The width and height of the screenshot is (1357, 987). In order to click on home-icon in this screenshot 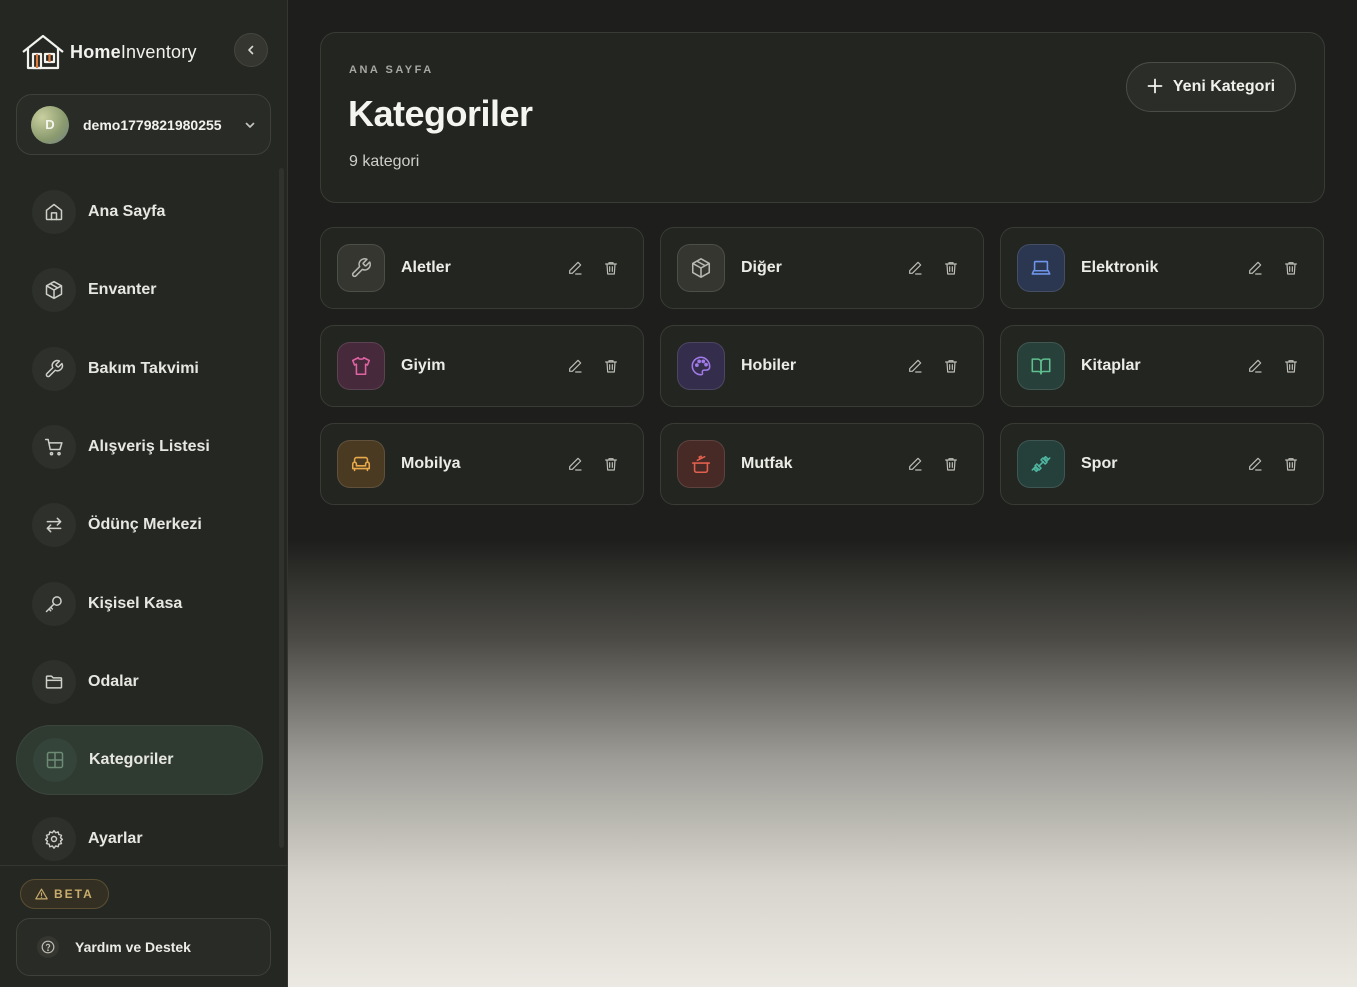, I will do `click(54, 212)`.